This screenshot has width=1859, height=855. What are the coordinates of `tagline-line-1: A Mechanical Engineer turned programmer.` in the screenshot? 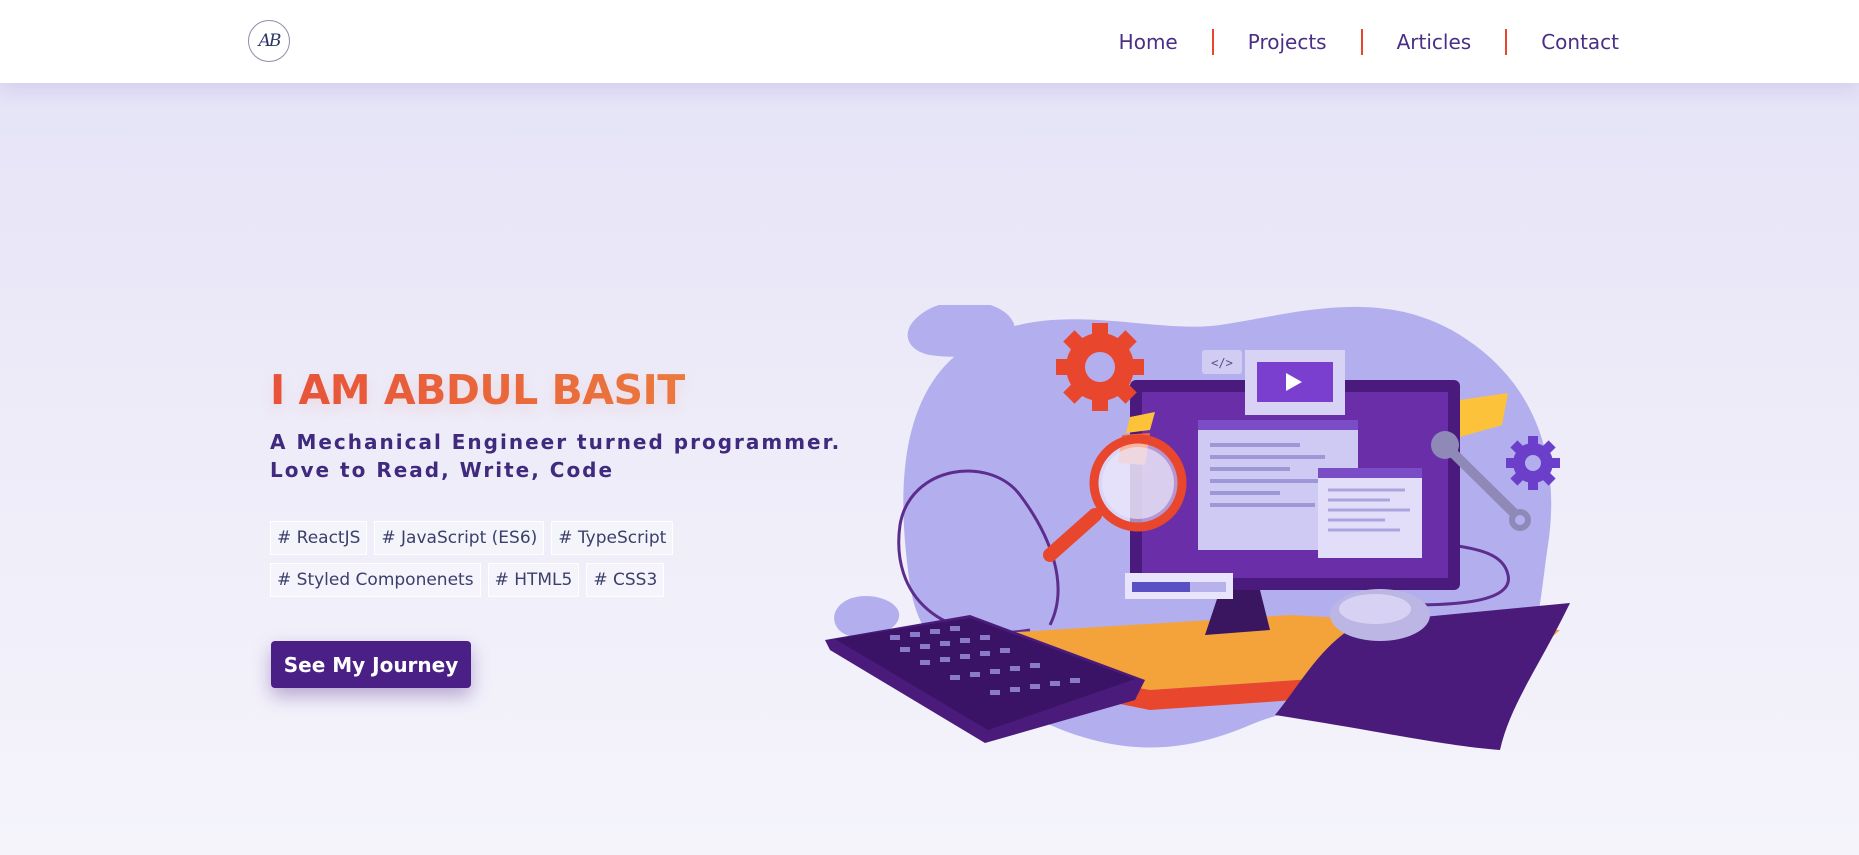 It's located at (556, 442).